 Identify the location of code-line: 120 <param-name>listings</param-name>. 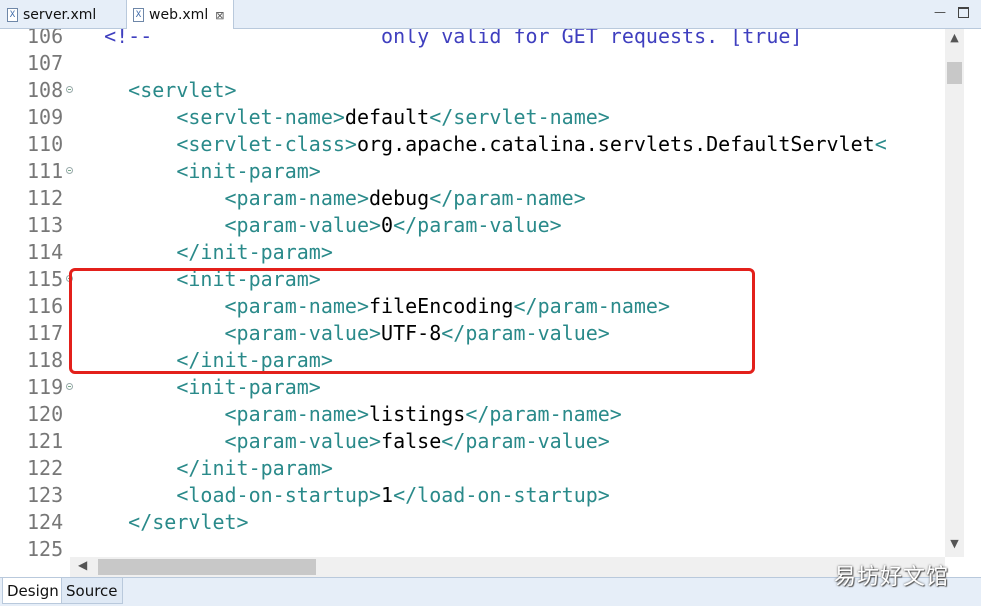
(472, 414).